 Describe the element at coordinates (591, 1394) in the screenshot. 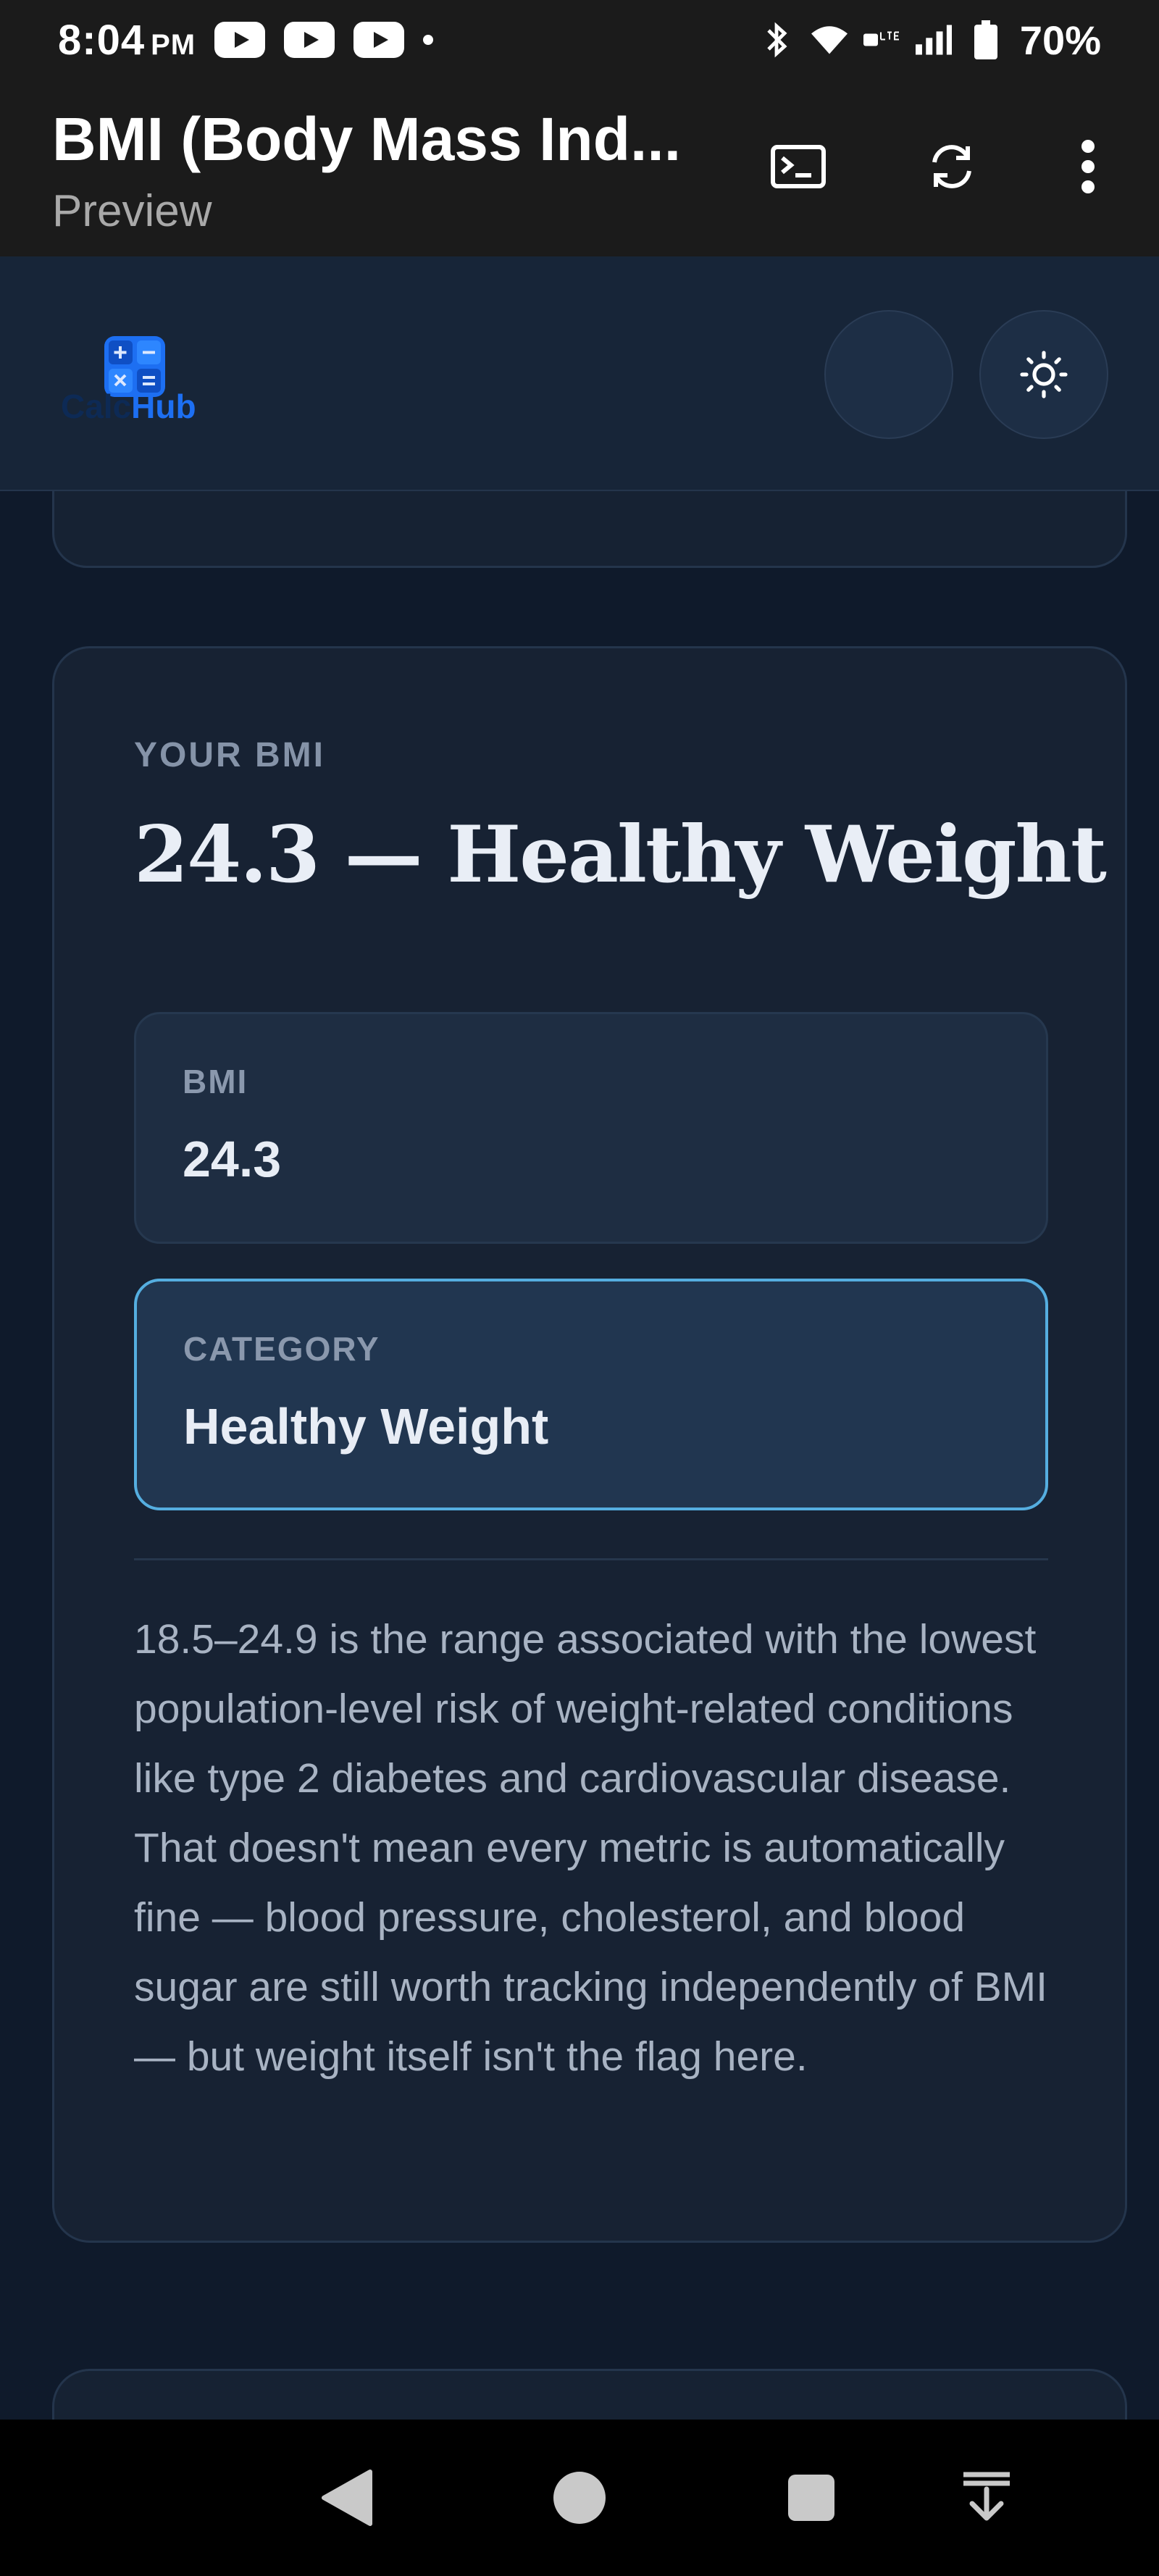

I see `category-stat-box: CATEGORY Healthy Weight` at that location.